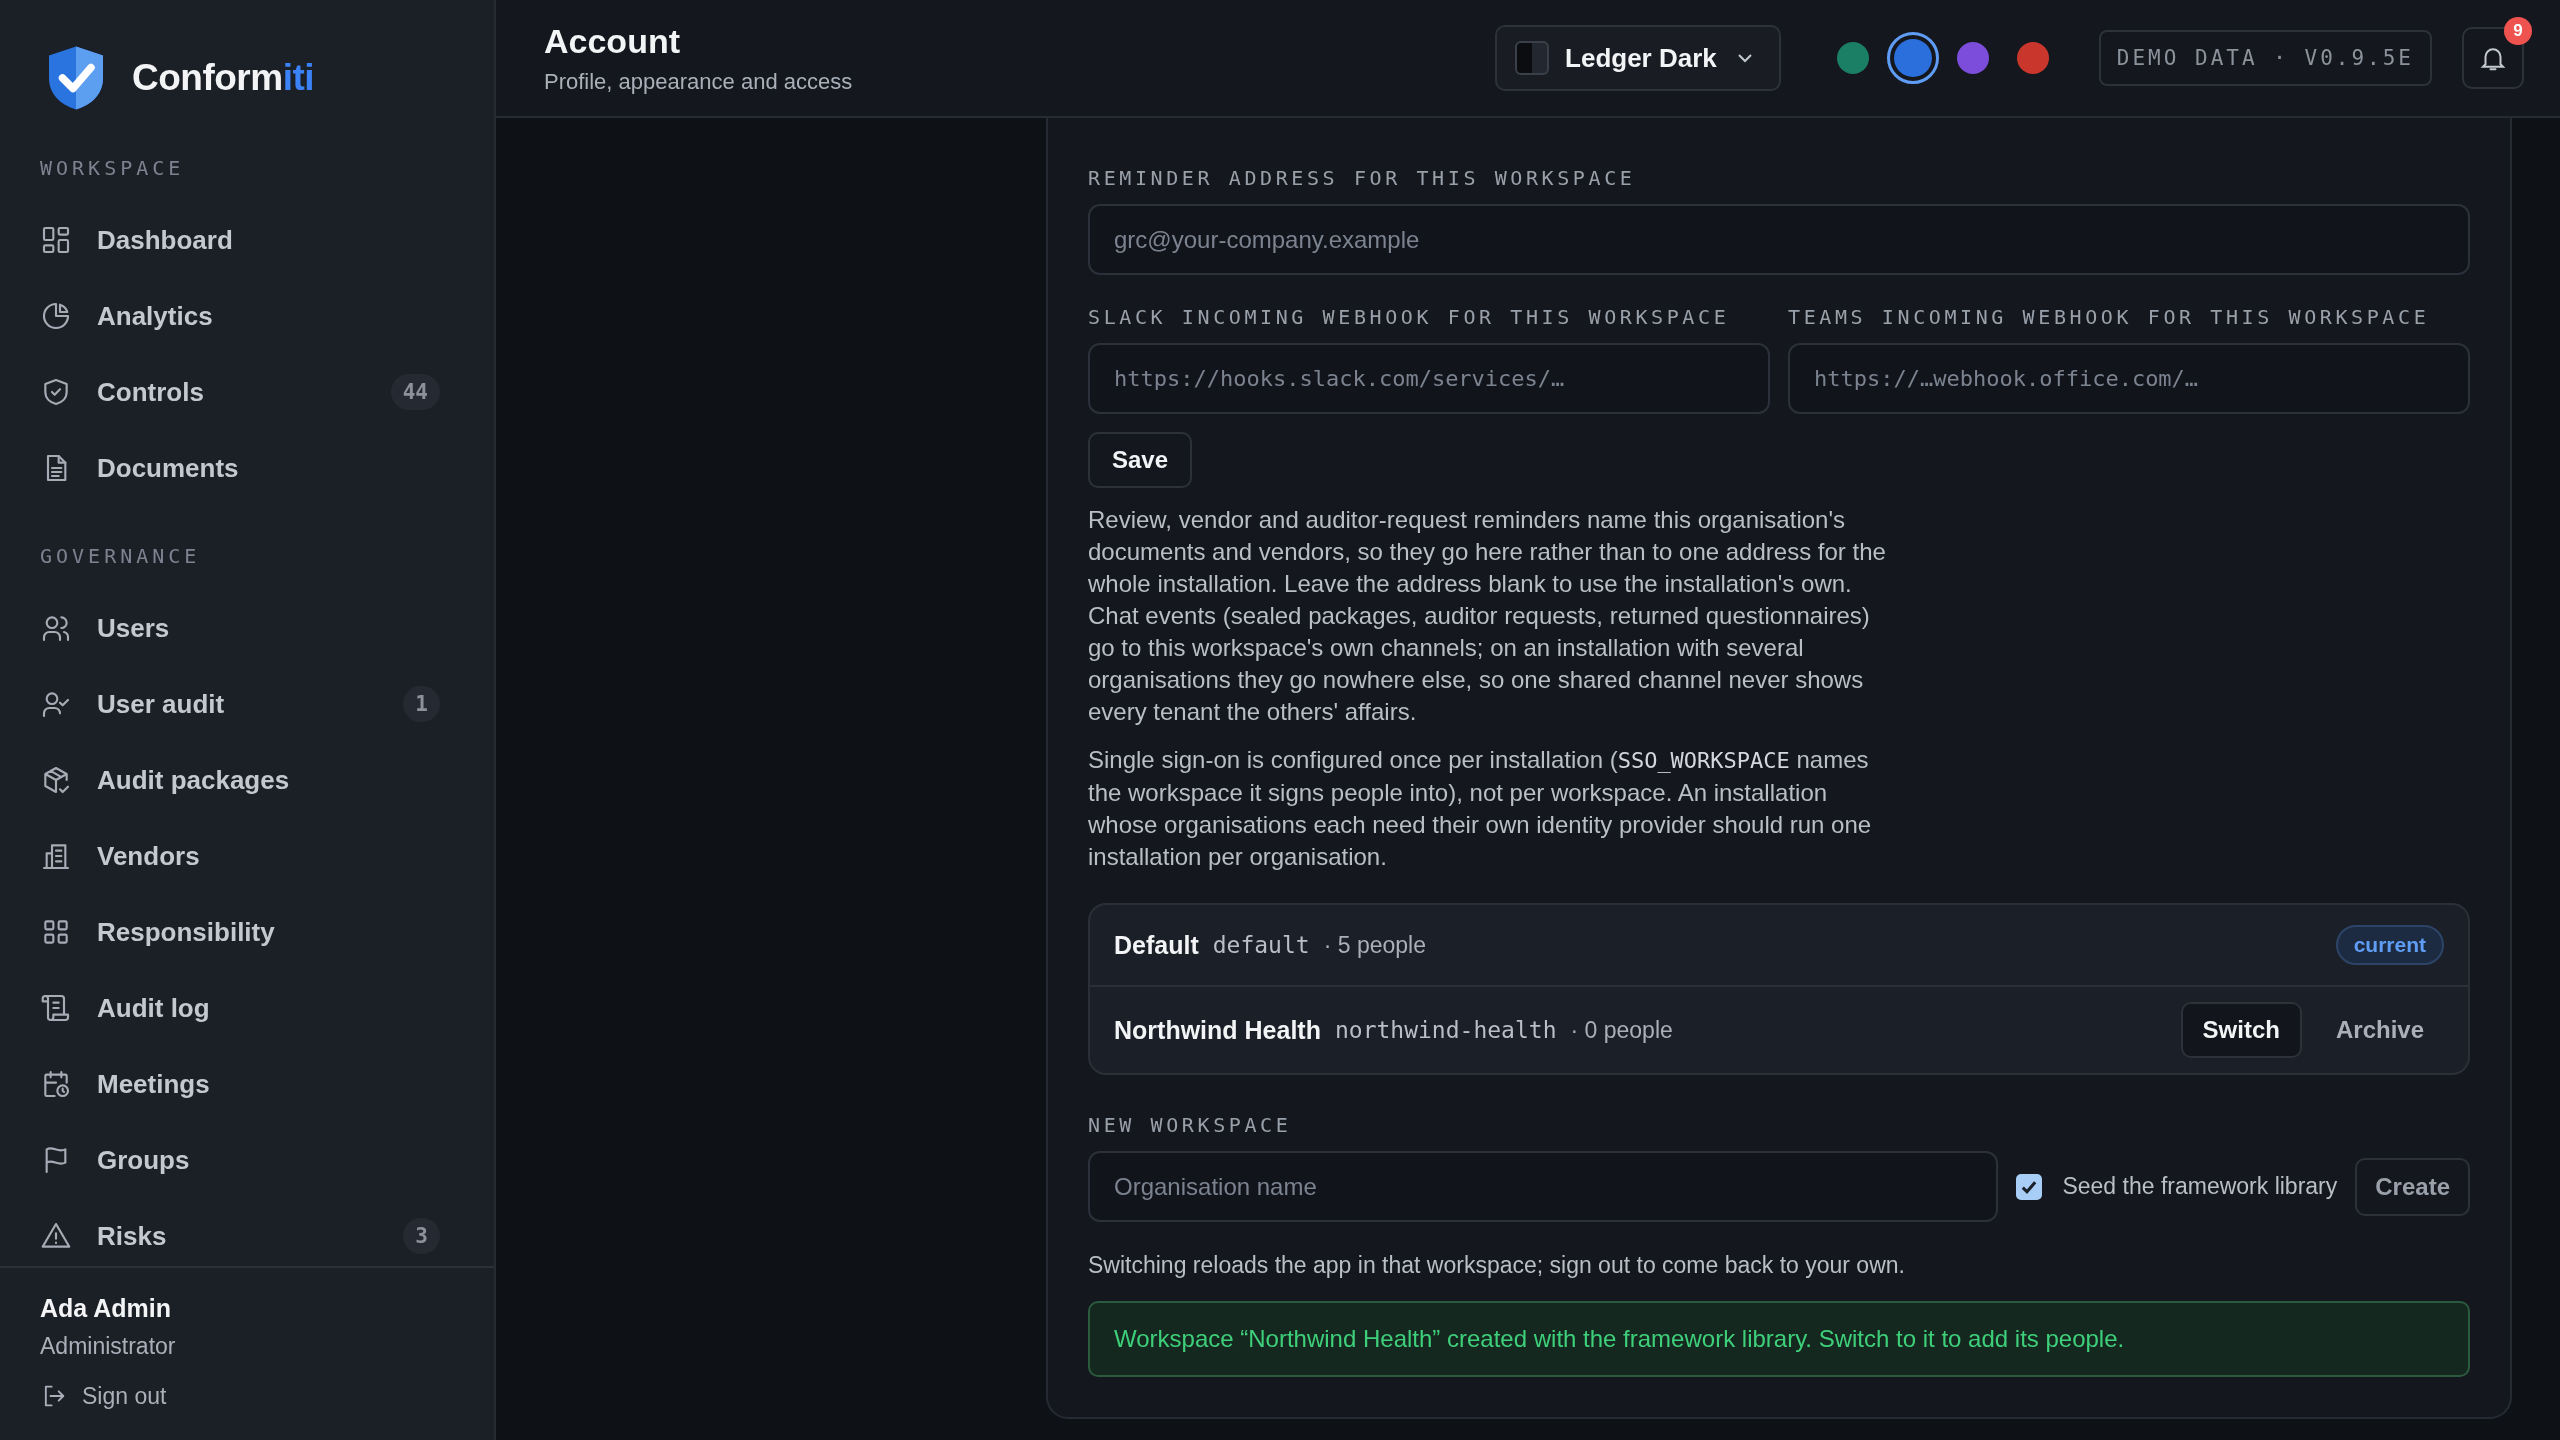 This screenshot has height=1440, width=2560. I want to click on section-heading: GOVERNANCE, so click(121, 556).